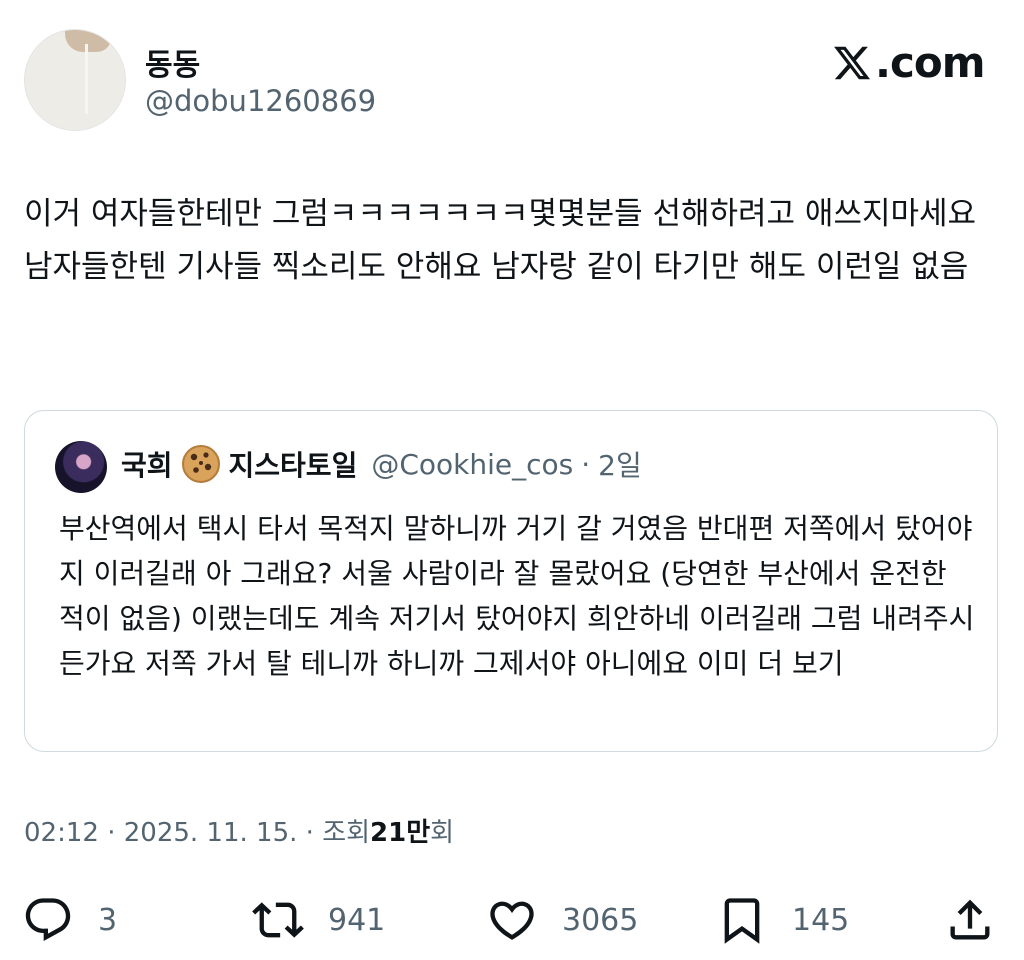 This screenshot has height=960, width=1024. What do you see at coordinates (357, 920) in the screenshot?
I see `repost-count: 941` at bounding box center [357, 920].